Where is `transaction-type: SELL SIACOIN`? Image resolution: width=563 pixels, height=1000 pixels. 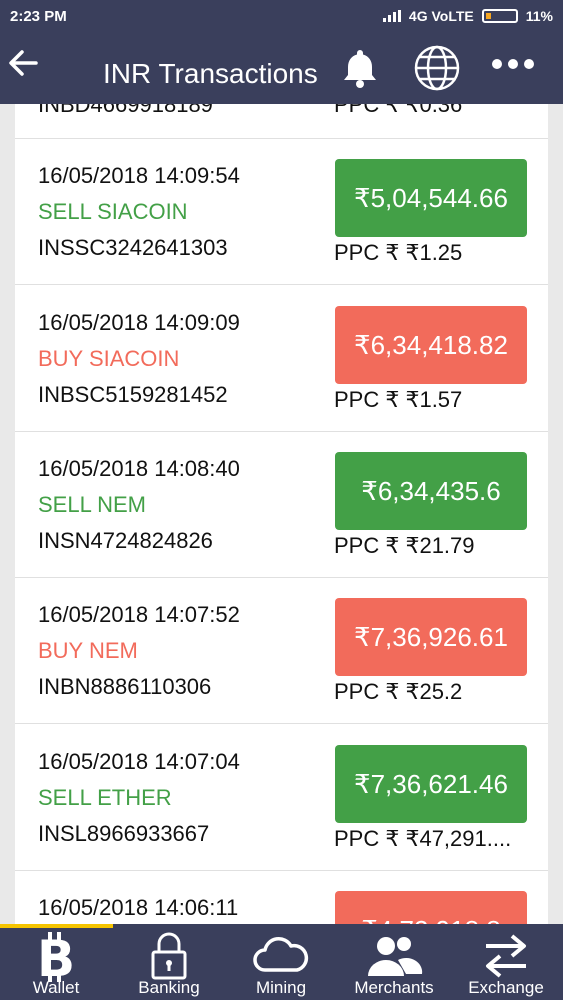
transaction-type: SELL SIACOIN is located at coordinates (113, 211).